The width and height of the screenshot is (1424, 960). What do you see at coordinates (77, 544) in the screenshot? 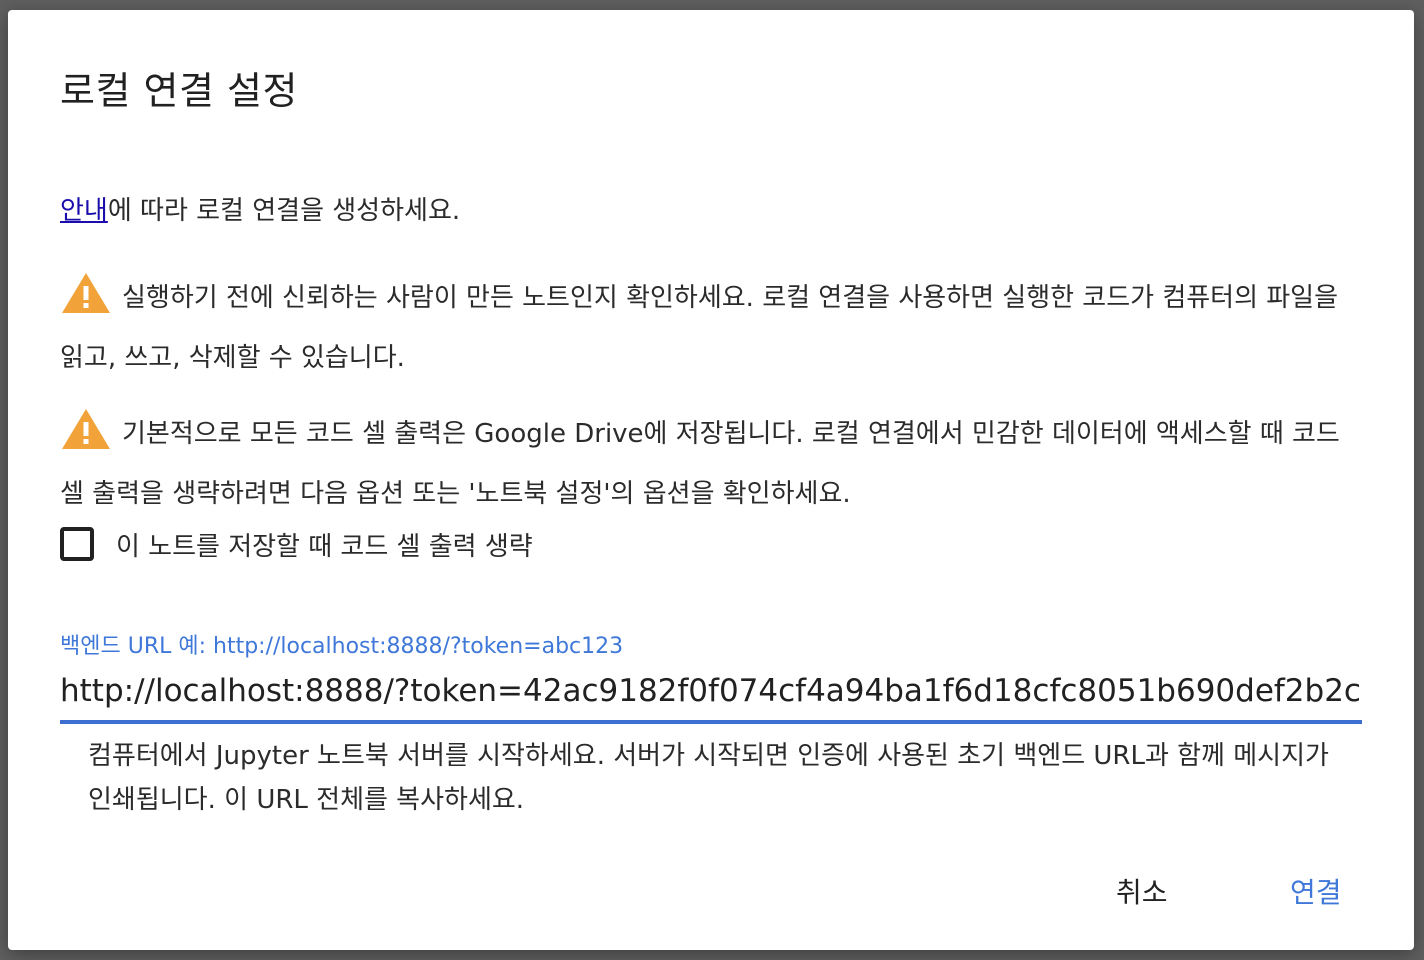
I see `omit-output-checkbox` at bounding box center [77, 544].